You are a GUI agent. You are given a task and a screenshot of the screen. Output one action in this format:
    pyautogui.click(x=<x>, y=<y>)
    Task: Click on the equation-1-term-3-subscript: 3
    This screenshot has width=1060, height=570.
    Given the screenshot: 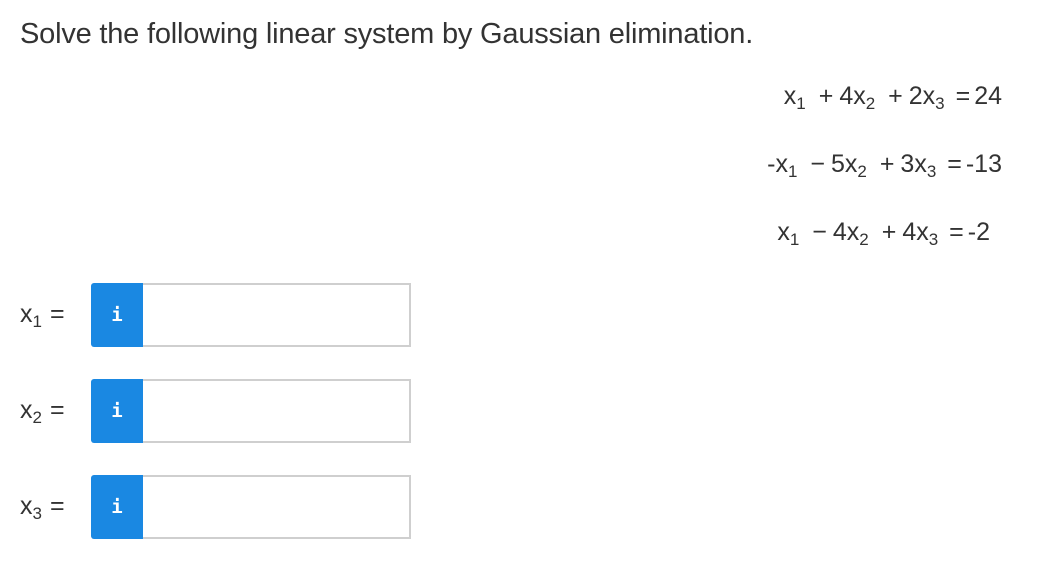 What is the action you would take?
    pyautogui.click(x=940, y=103)
    